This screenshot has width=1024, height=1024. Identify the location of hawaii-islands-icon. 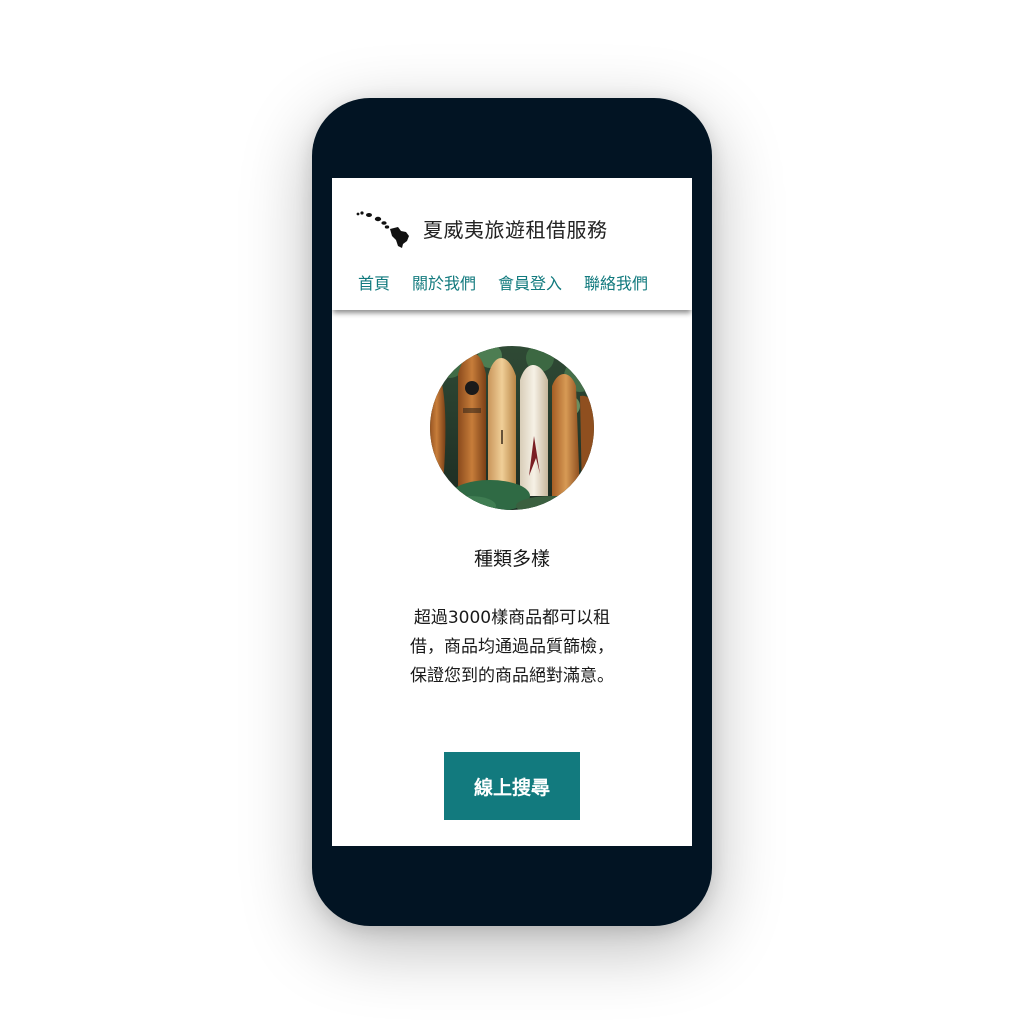
(382, 229).